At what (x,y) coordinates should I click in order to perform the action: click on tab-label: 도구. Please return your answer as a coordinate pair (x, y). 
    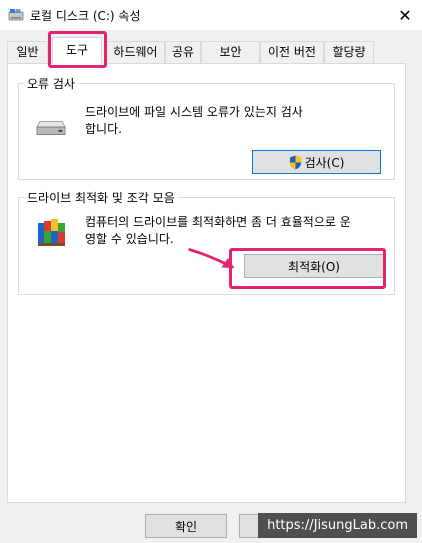
    Looking at the image, I should click on (77, 50).